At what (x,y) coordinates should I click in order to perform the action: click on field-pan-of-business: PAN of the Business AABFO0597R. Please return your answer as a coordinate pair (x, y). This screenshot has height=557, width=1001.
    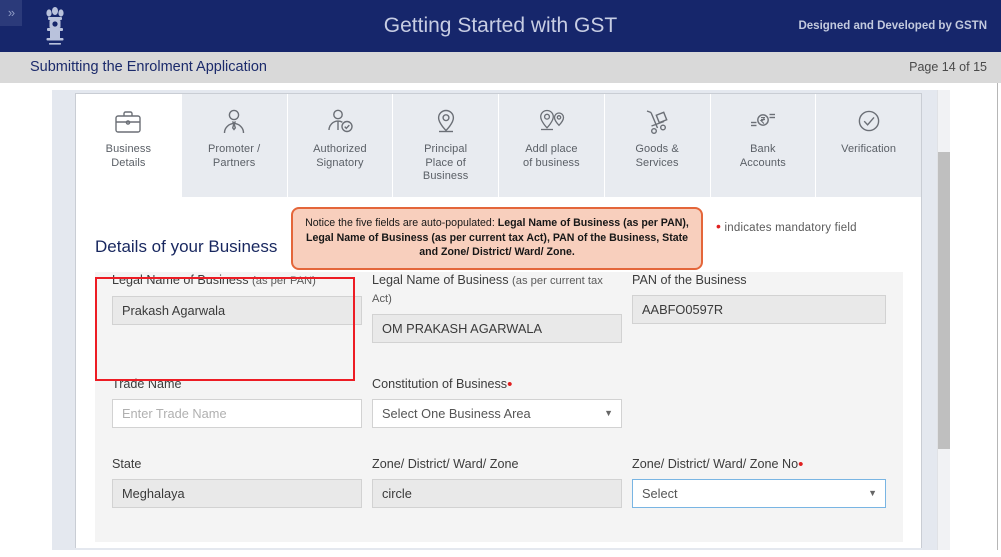
    Looking at the image, I should click on (759, 298).